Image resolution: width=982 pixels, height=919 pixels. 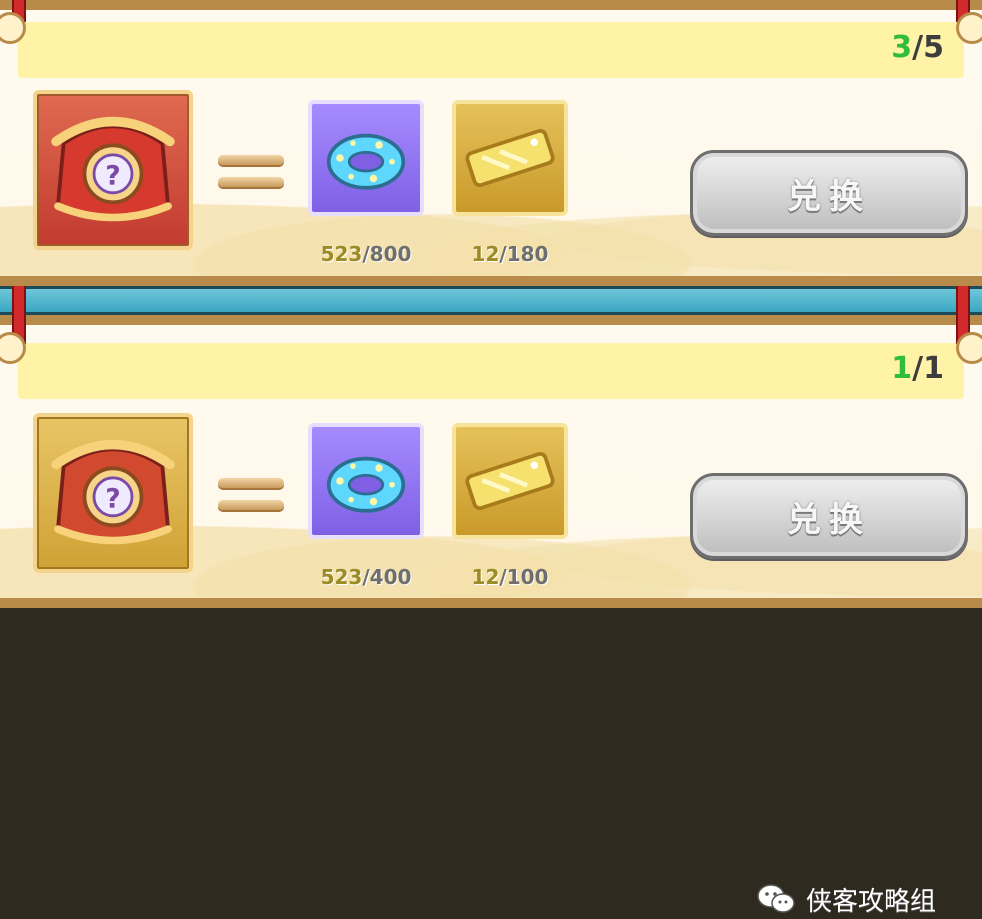 I want to click on mystery-chest-red-icon: ?, so click(x=113, y=169).